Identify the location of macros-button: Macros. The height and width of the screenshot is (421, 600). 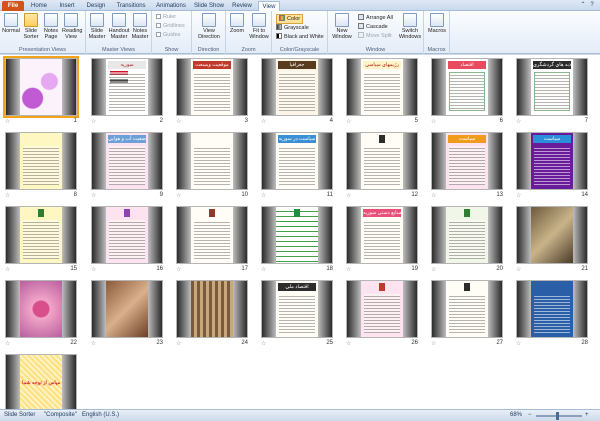
(437, 23).